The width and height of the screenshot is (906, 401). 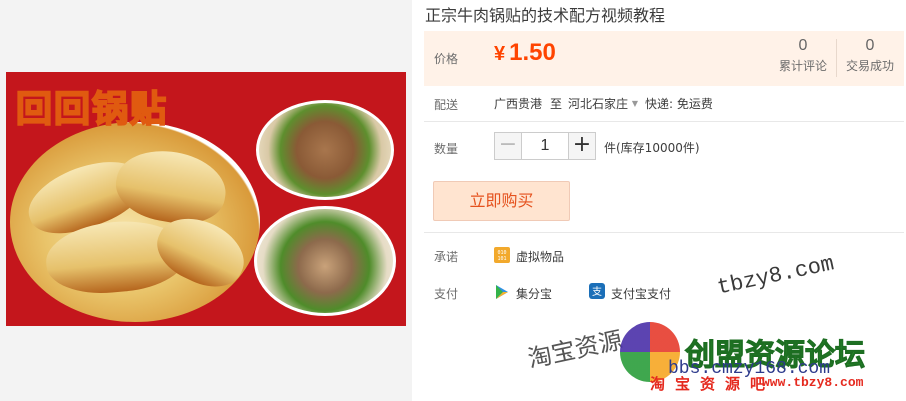 What do you see at coordinates (679, 104) in the screenshot?
I see `shipping-method: 快递: 免运费` at bounding box center [679, 104].